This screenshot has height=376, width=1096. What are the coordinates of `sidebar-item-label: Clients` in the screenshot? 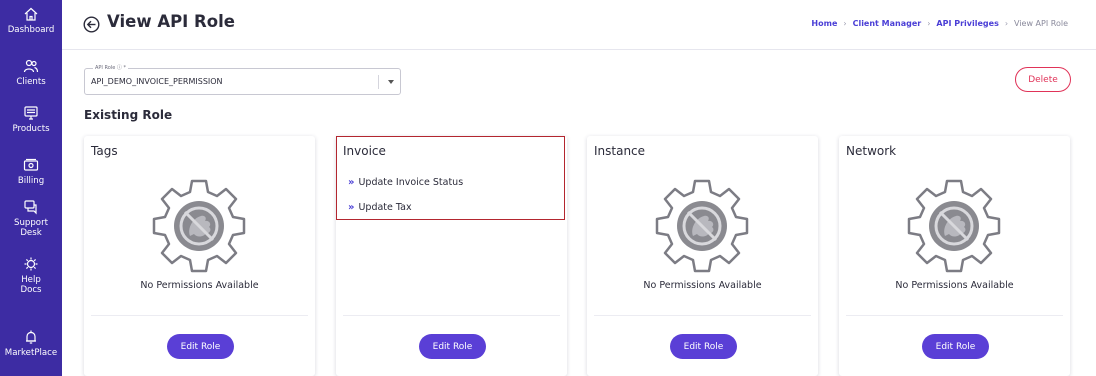 It's located at (31, 82).